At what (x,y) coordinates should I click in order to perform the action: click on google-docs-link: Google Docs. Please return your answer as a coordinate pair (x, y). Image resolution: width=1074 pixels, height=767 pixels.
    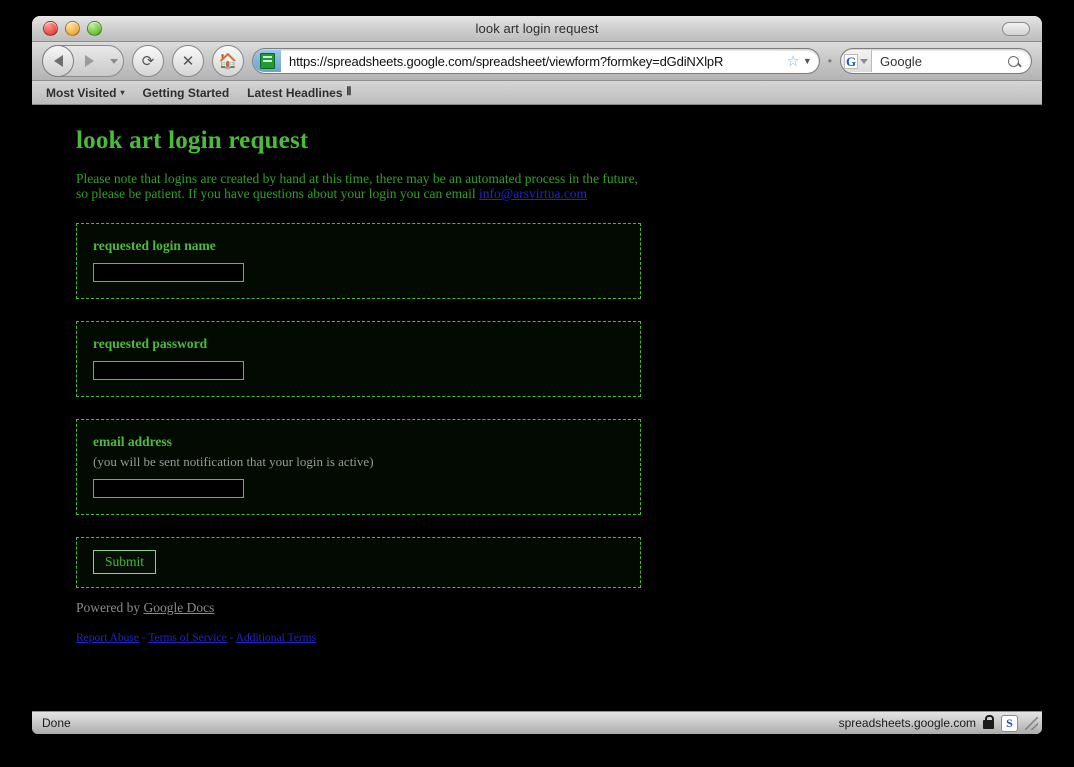
    Looking at the image, I should click on (179, 607).